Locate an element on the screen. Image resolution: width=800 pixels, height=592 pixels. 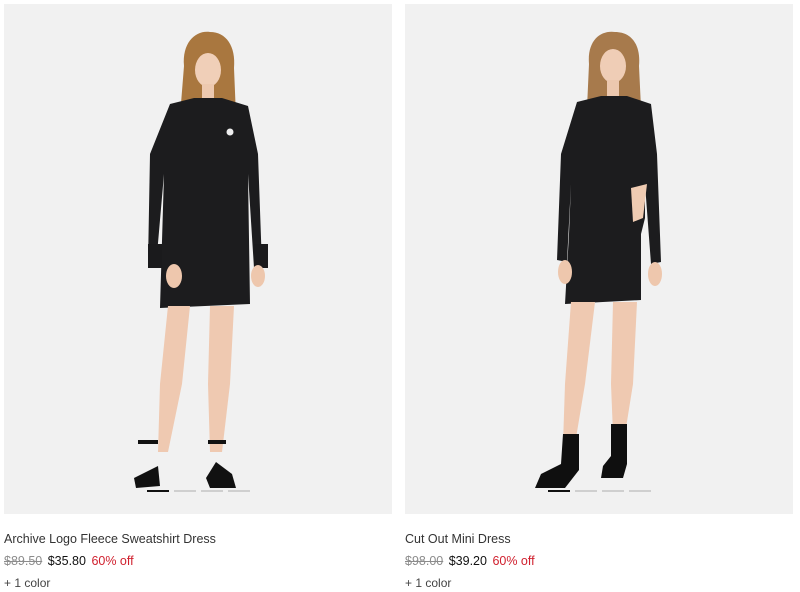
sale-price: $35.80 is located at coordinates (66, 561).